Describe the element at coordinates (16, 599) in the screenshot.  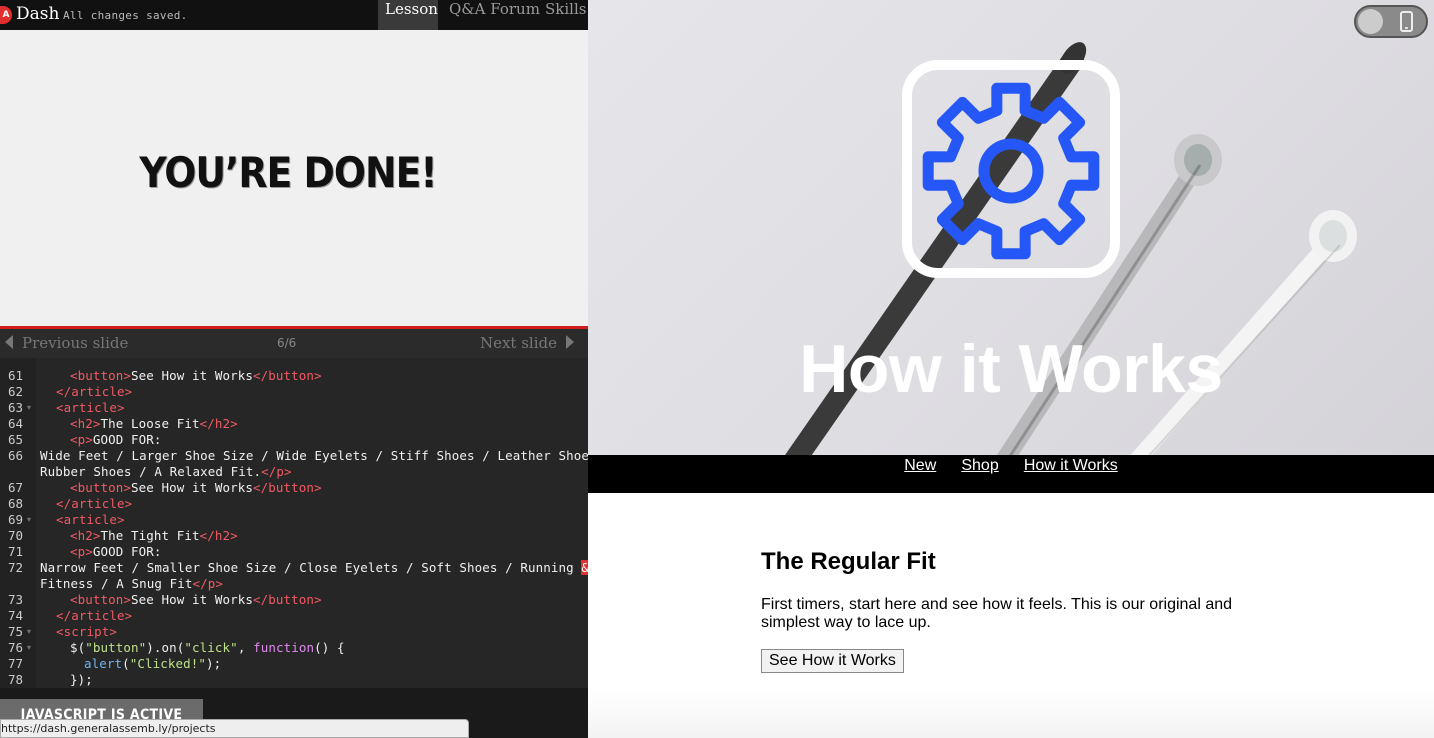
I see `line-number: 73` at that location.